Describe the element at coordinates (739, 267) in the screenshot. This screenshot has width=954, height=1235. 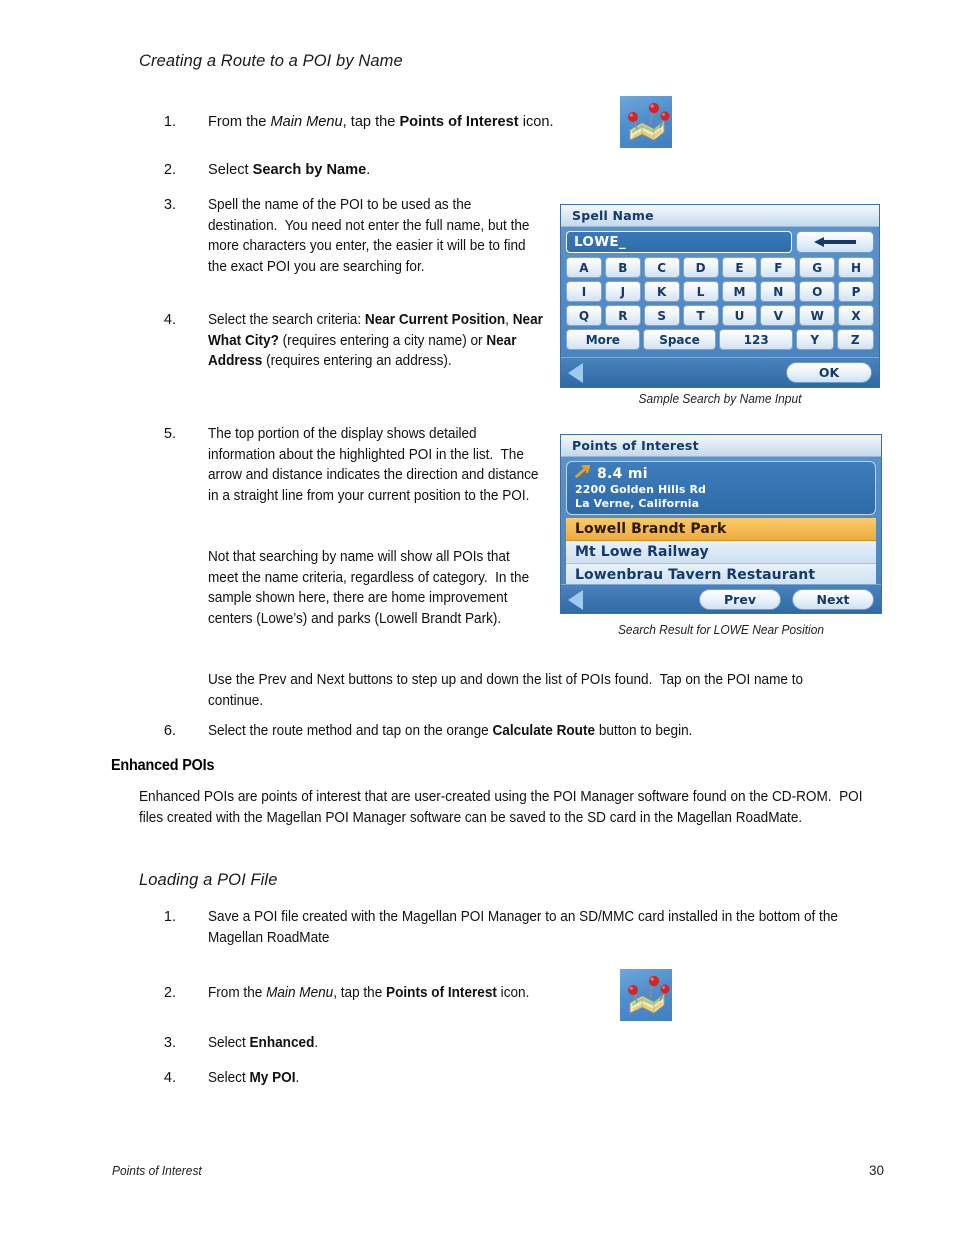
I see `key-e: E` at that location.